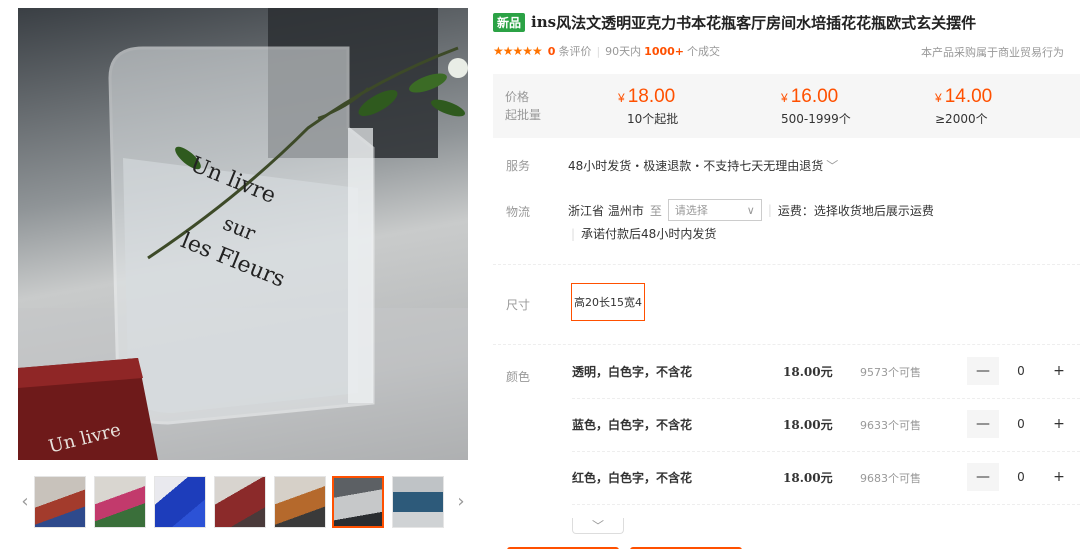  I want to click on review-label: 条评价, so click(574, 51).